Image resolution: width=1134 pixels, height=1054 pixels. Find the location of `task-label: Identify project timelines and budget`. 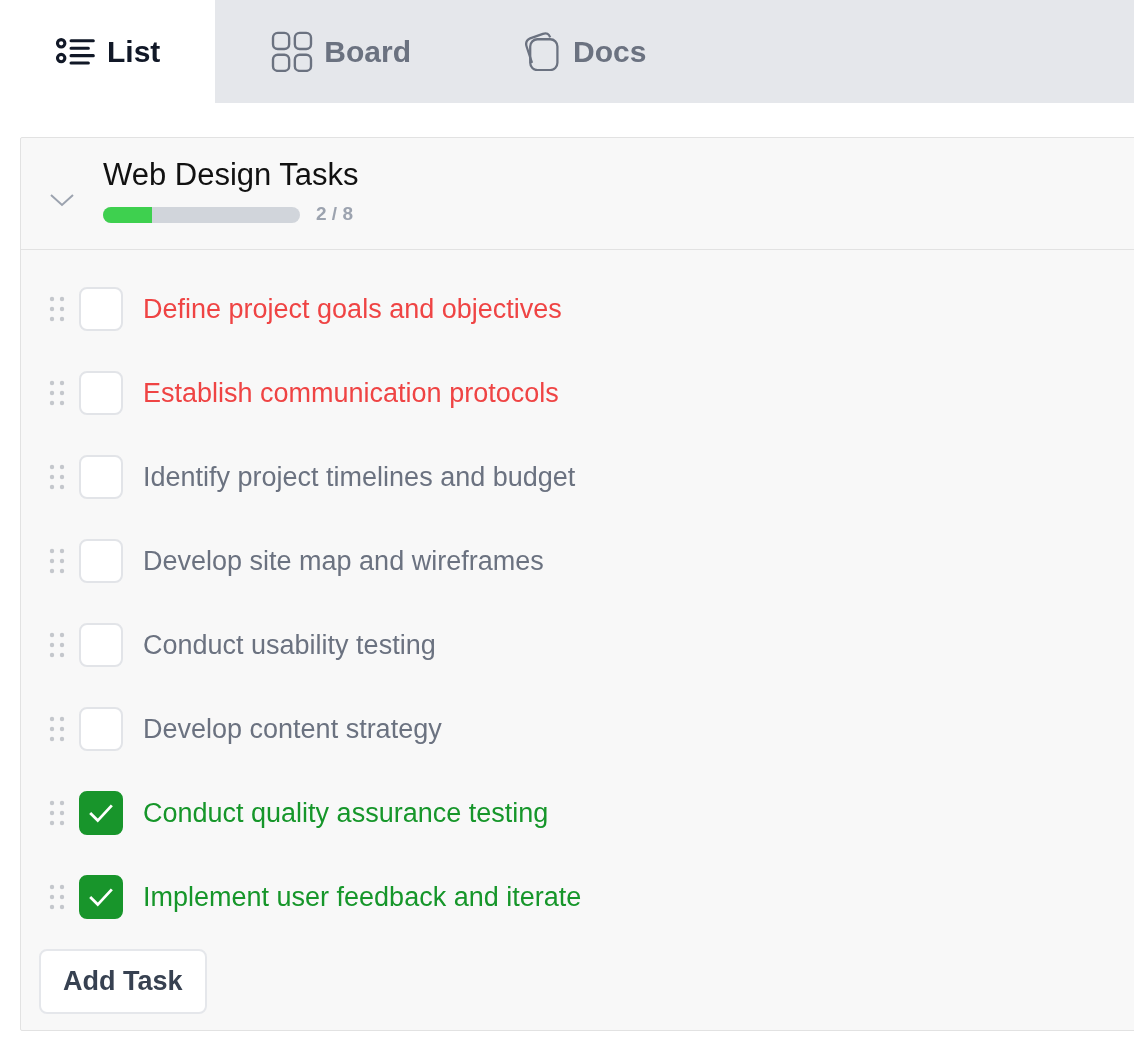

task-label: Identify project timelines and budget is located at coordinates (359, 477).